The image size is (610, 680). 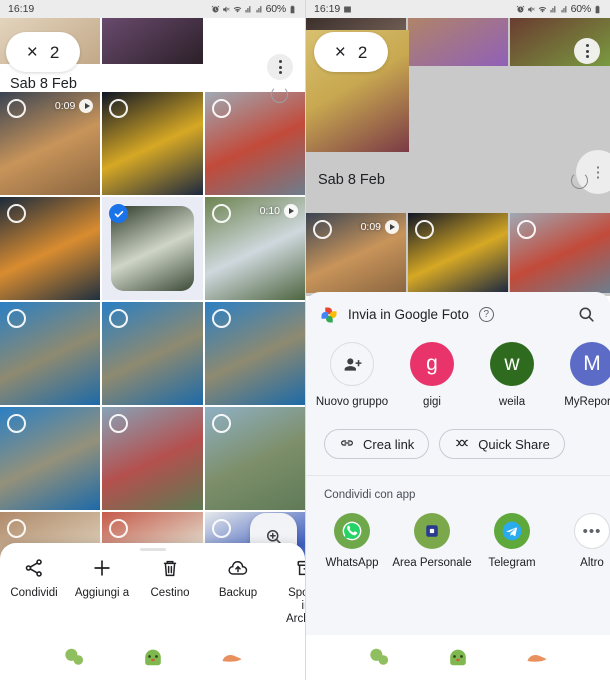 I want to click on action-share: Condividi, so click(x=34, y=578).